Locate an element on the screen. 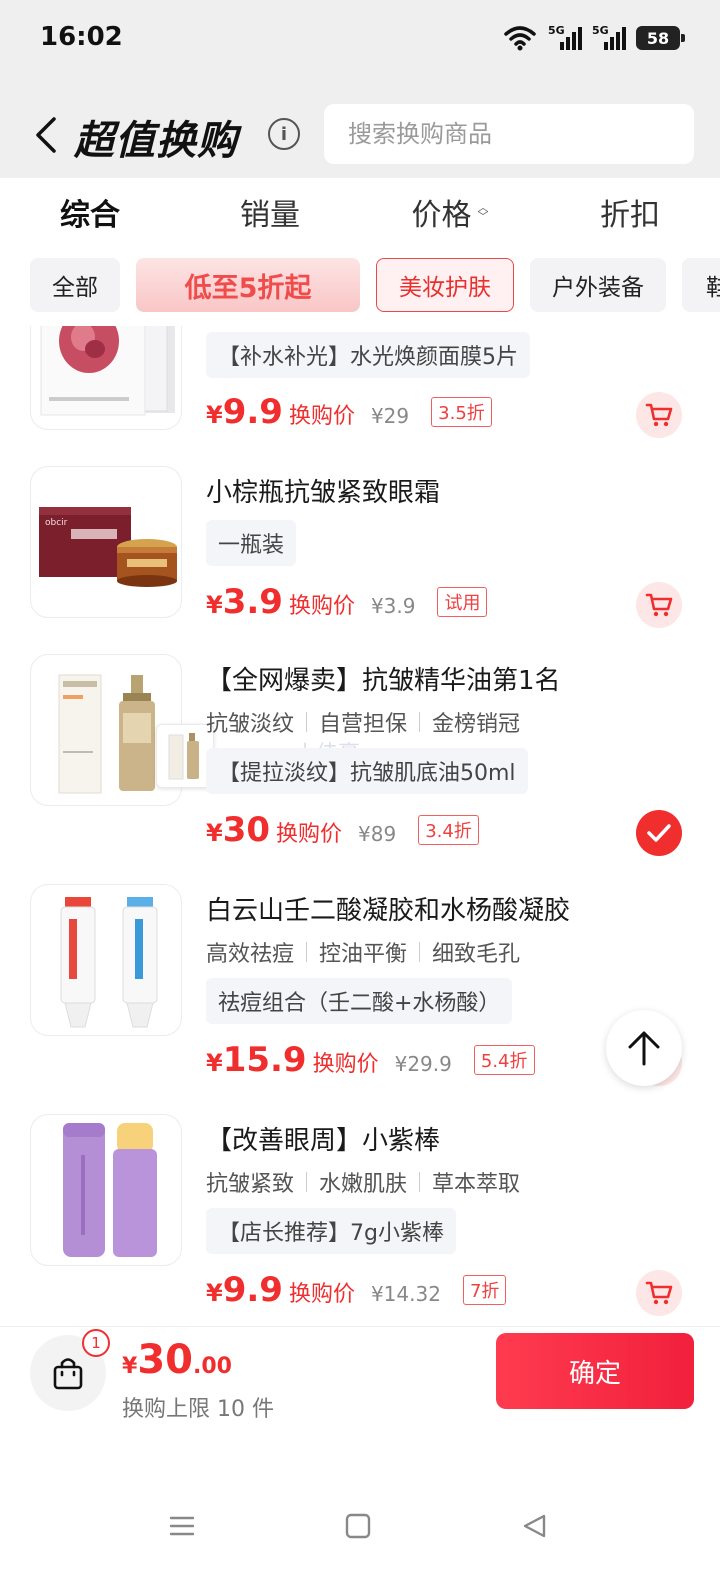 The height and width of the screenshot is (1584, 720). chip-beauty: 美妆护肤 is located at coordinates (445, 285).